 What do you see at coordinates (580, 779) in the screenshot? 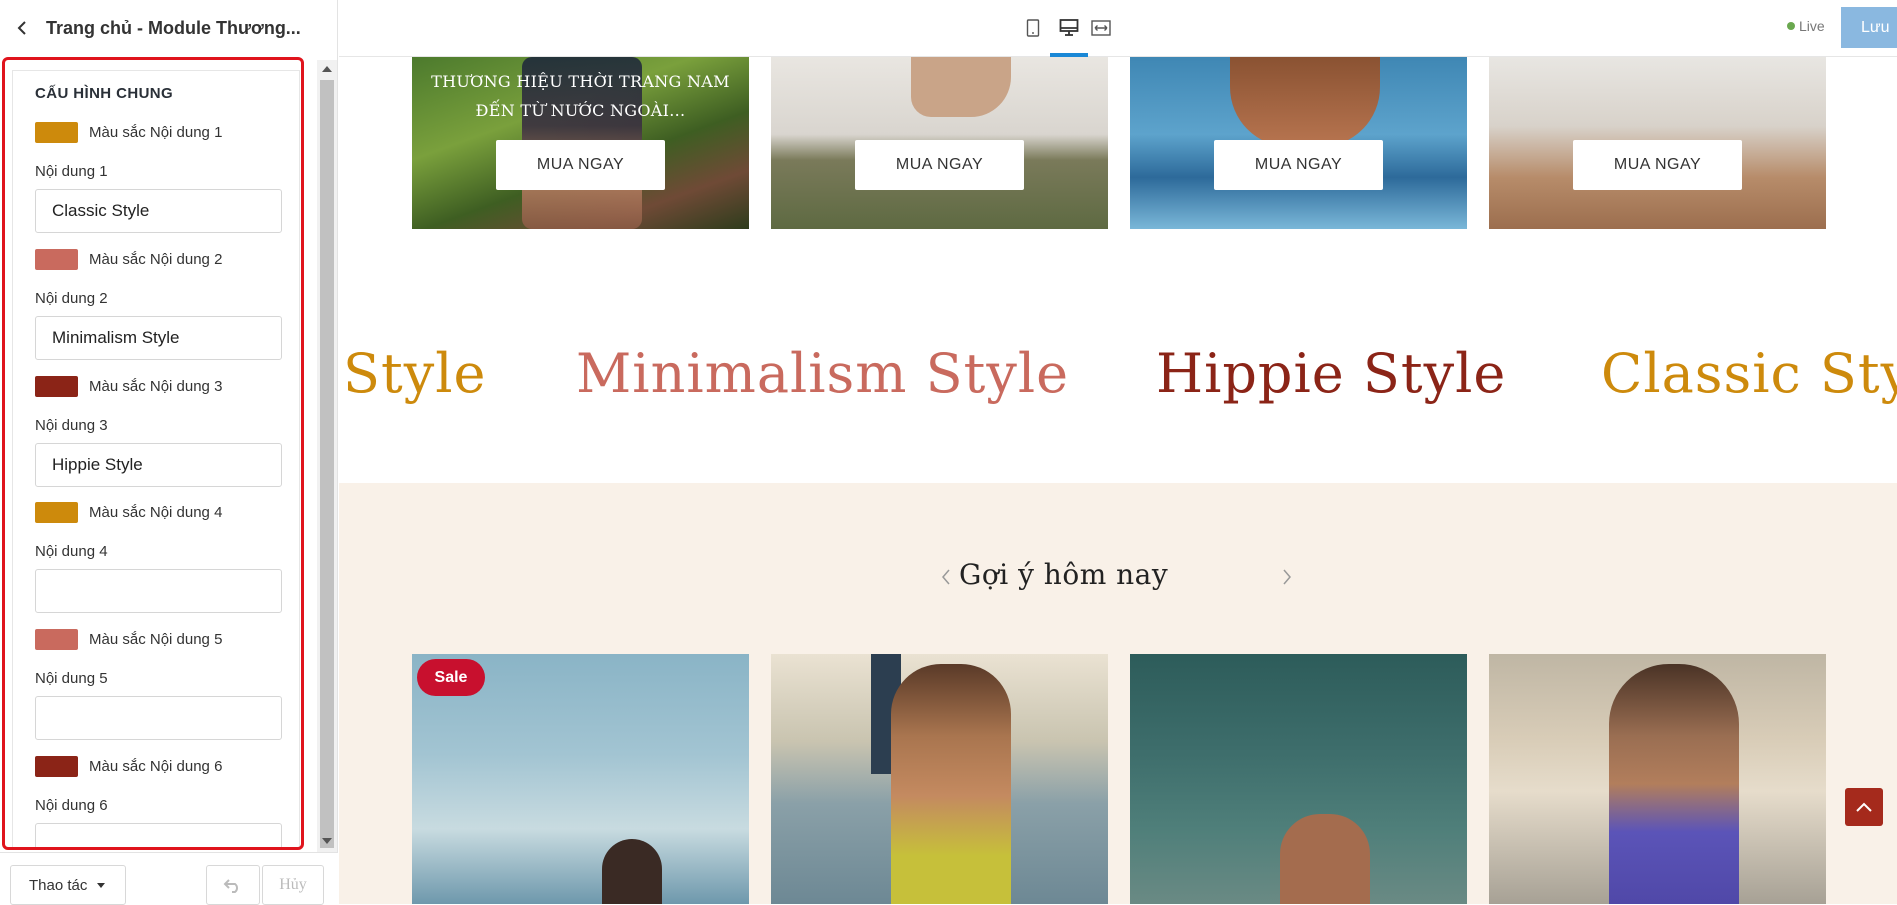
I see `product-card-1: Sale` at bounding box center [580, 779].